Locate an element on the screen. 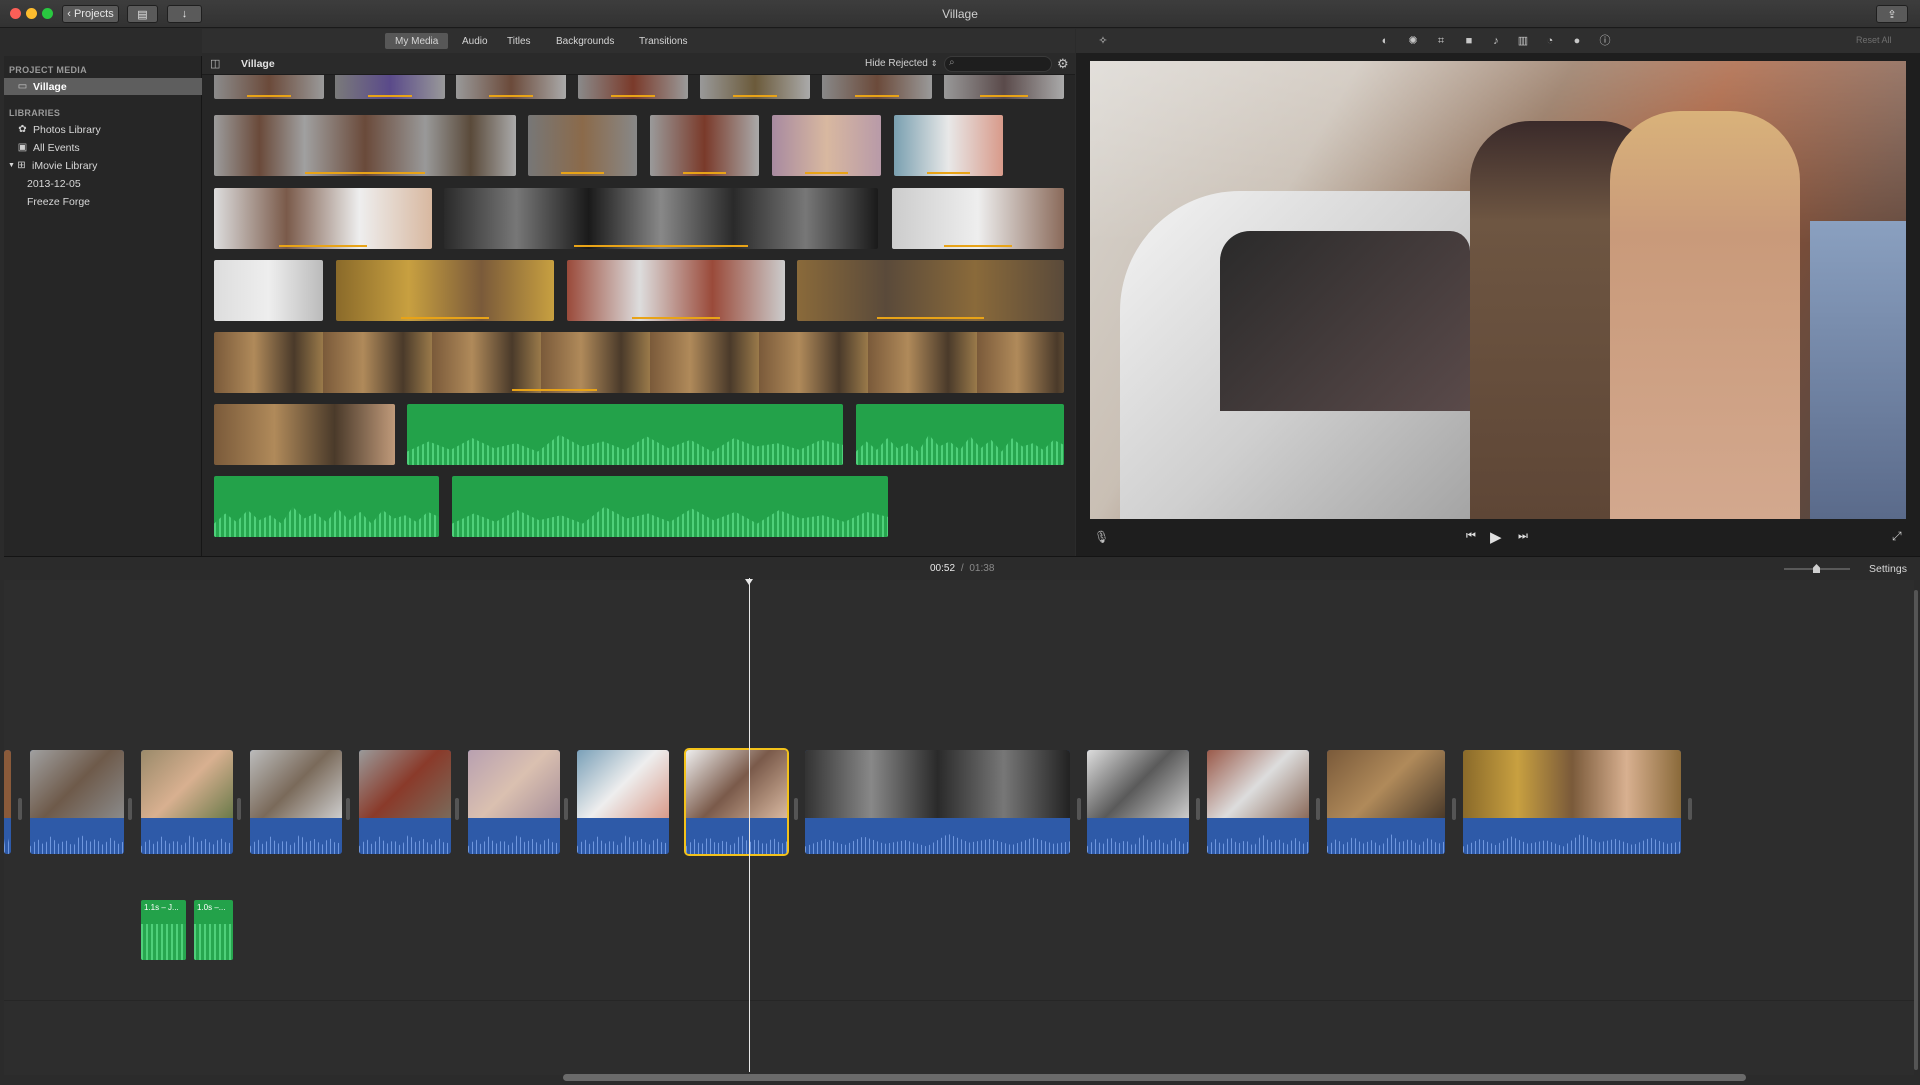  fullscreen-icon: ⤢ is located at coordinates (1897, 536).